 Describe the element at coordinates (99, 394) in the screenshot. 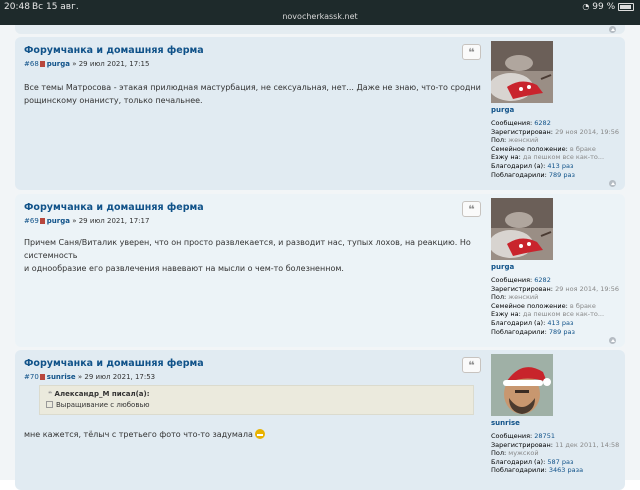

I see `quote-author: ❝ Александр_М писал(а):` at that location.